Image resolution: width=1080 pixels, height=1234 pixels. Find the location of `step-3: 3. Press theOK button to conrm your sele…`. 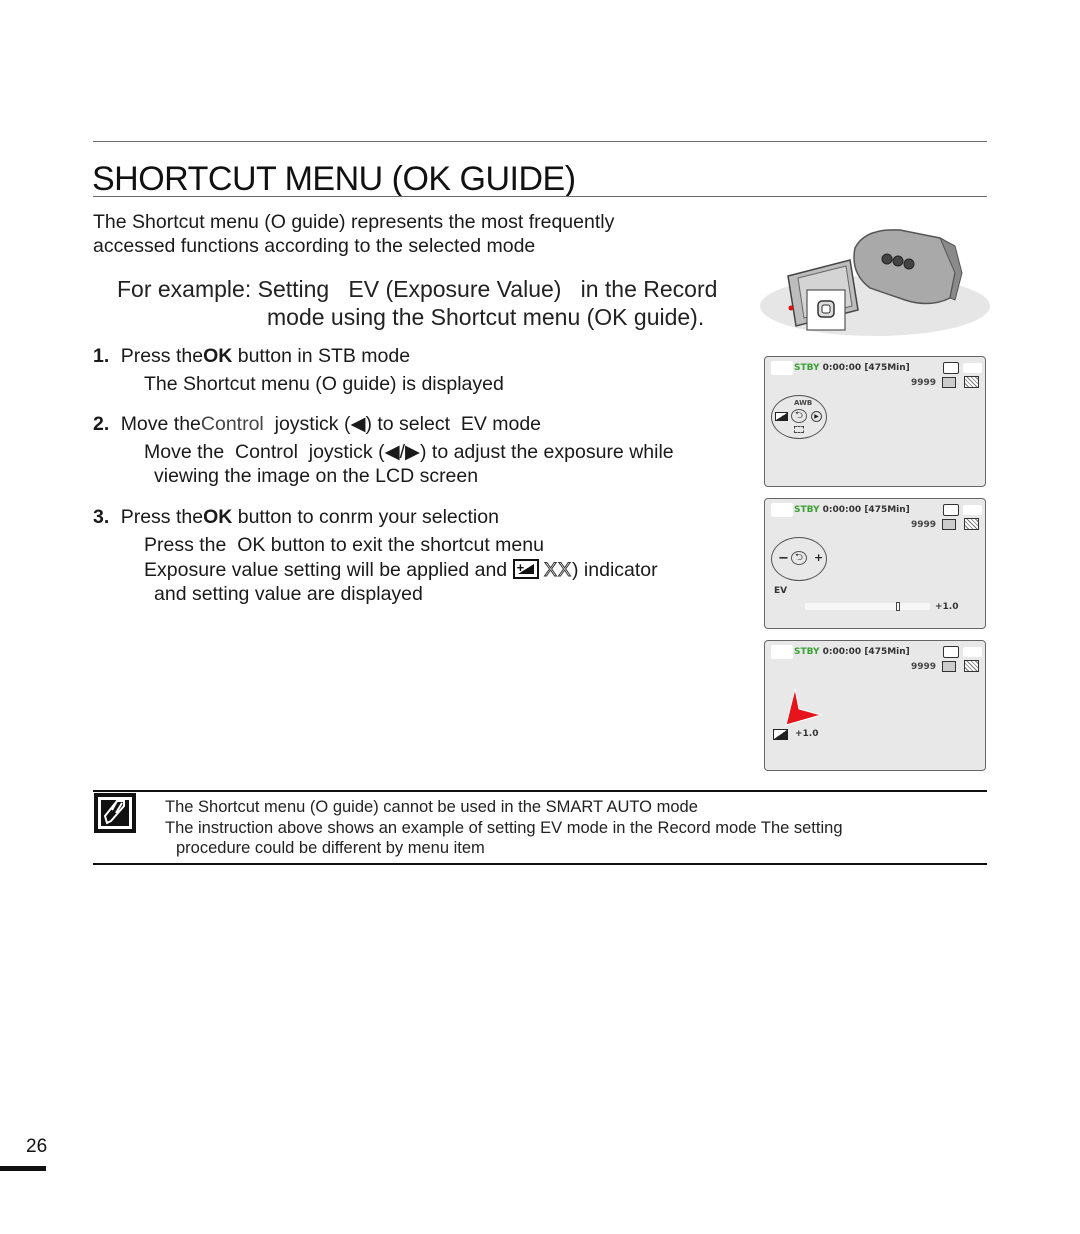

step-3: 3. Press theOK button to conrm your sele… is located at coordinates (375, 555).